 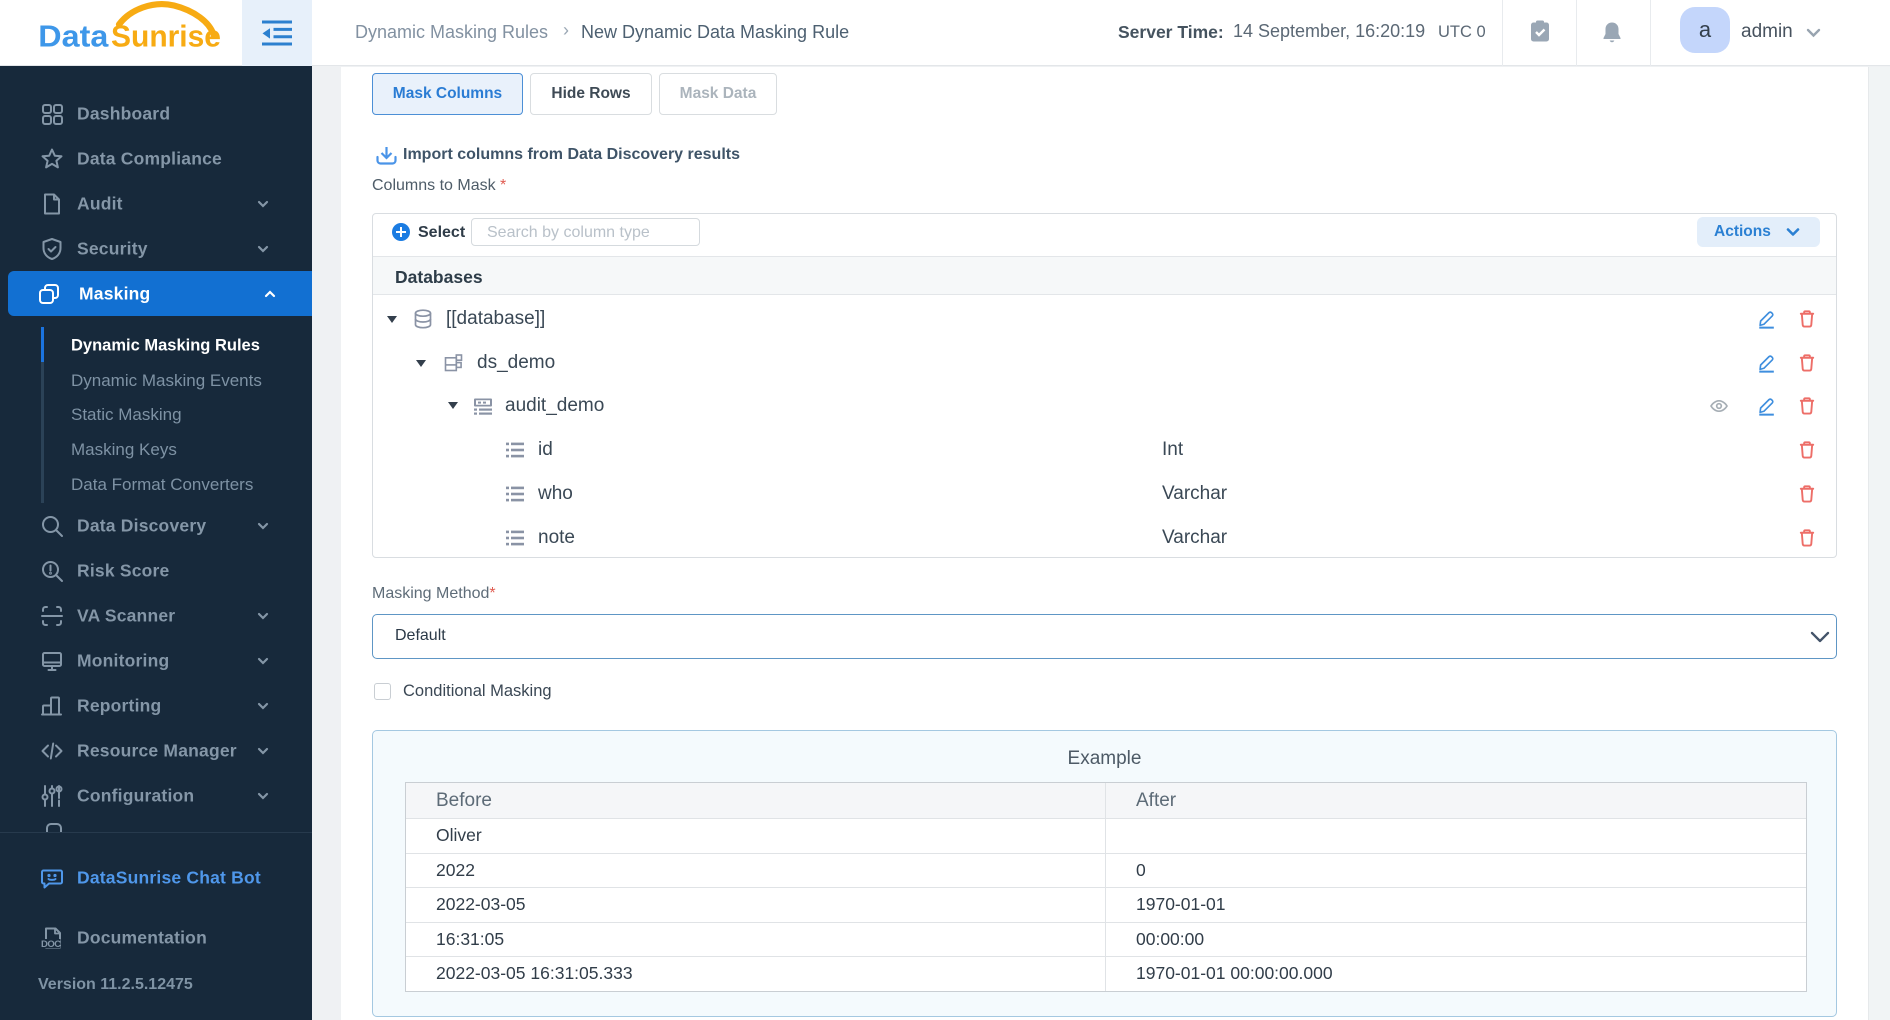 What do you see at coordinates (51, 944) in the screenshot?
I see `svg-text: DOC` at bounding box center [51, 944].